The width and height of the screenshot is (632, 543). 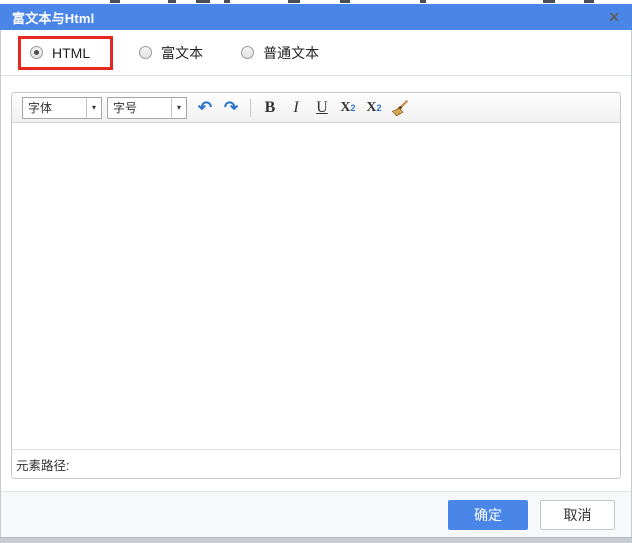 I want to click on bold-button: B, so click(x=270, y=108).